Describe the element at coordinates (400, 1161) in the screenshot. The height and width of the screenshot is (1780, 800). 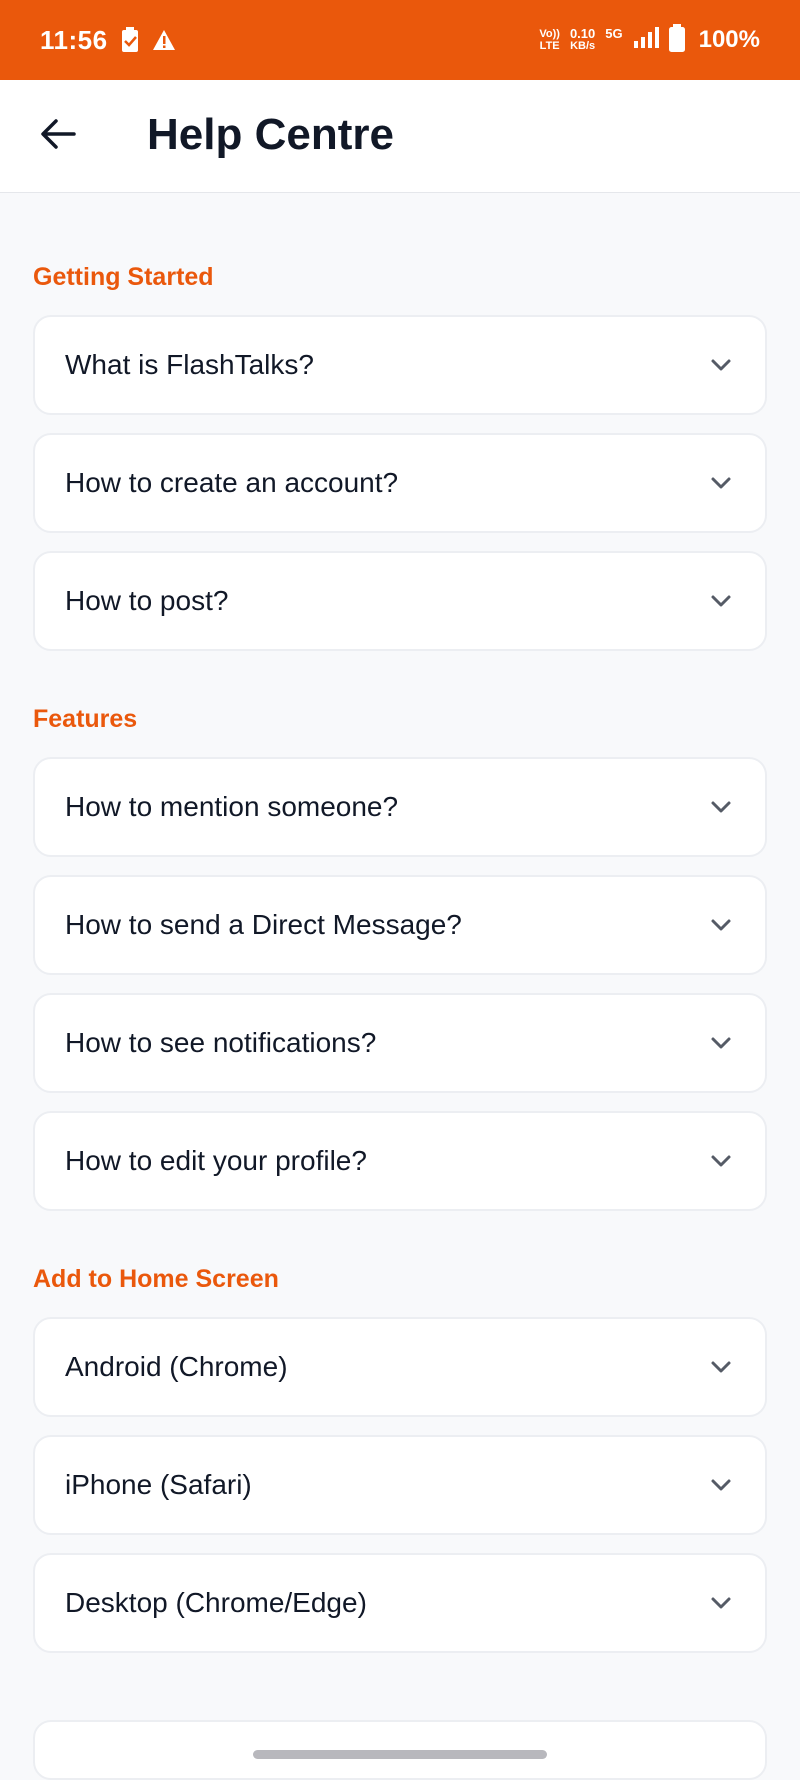
I see `faq-item-edit-profile: How to edit your profile?` at that location.